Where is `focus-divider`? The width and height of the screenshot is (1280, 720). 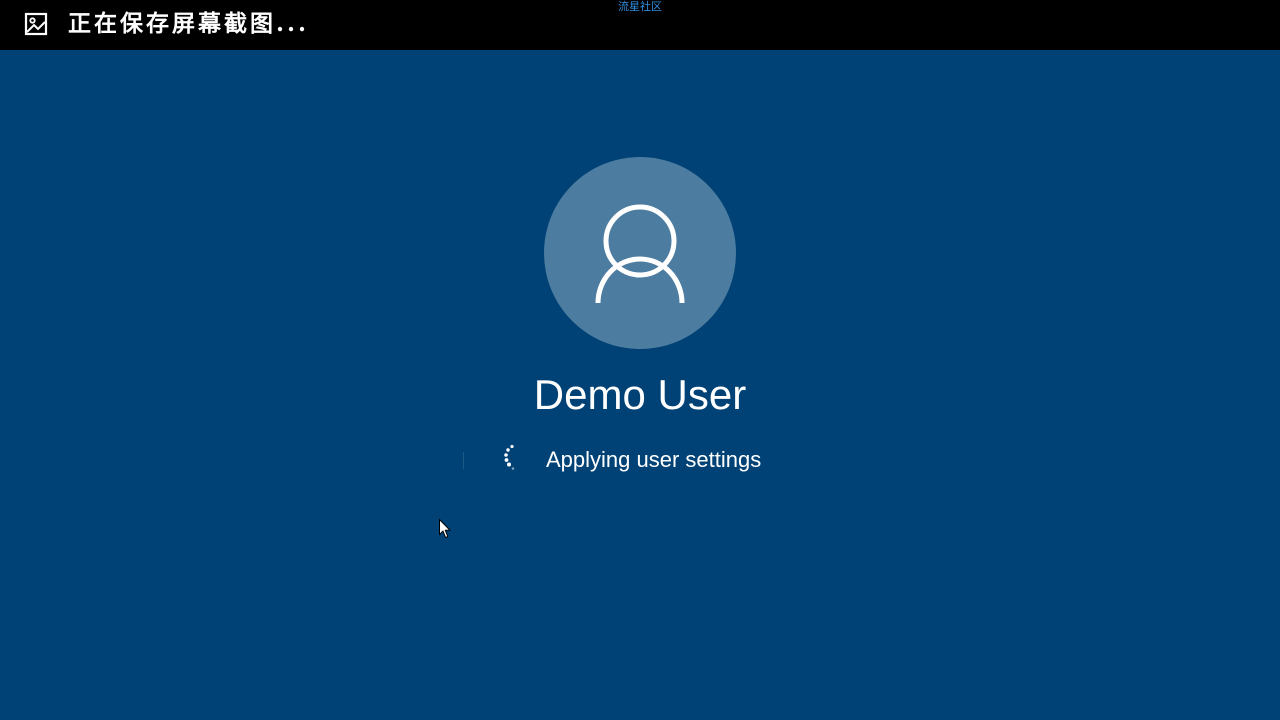
focus-divider is located at coordinates (463, 460).